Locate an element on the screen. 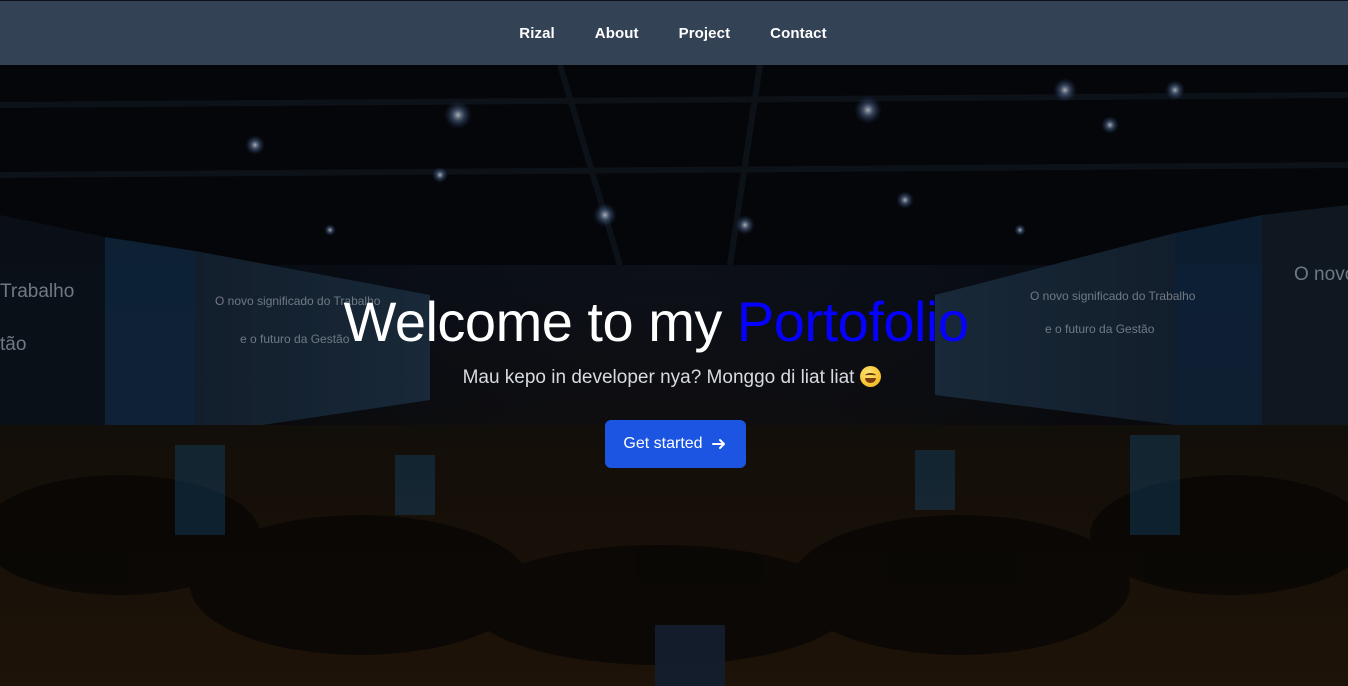 The width and height of the screenshot is (1348, 686). grinning-sweat-emoji-icon is located at coordinates (871, 376).